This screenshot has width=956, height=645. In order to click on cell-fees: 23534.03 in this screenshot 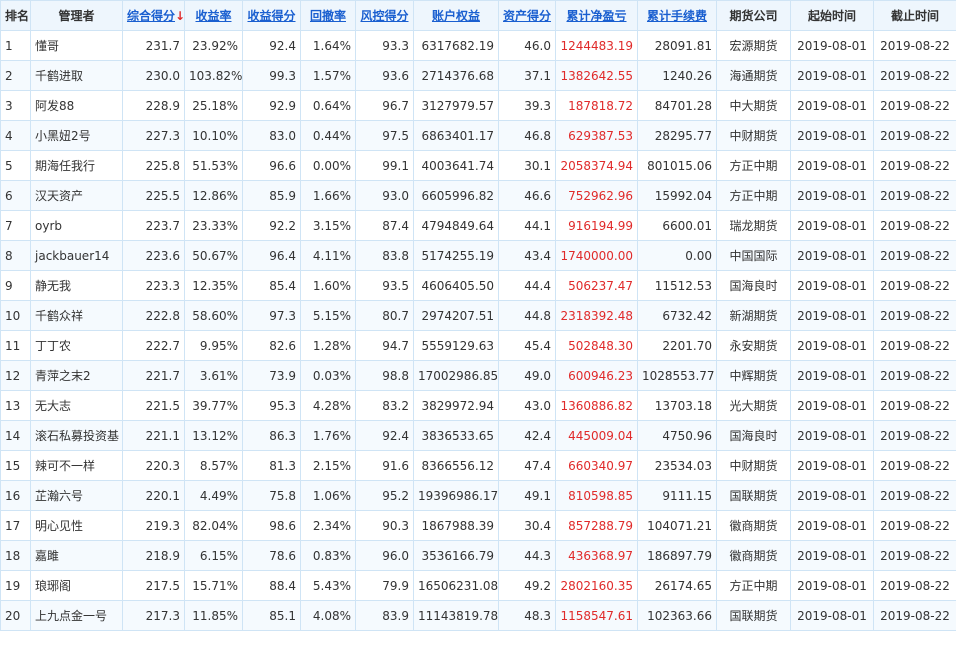, I will do `click(677, 465)`.